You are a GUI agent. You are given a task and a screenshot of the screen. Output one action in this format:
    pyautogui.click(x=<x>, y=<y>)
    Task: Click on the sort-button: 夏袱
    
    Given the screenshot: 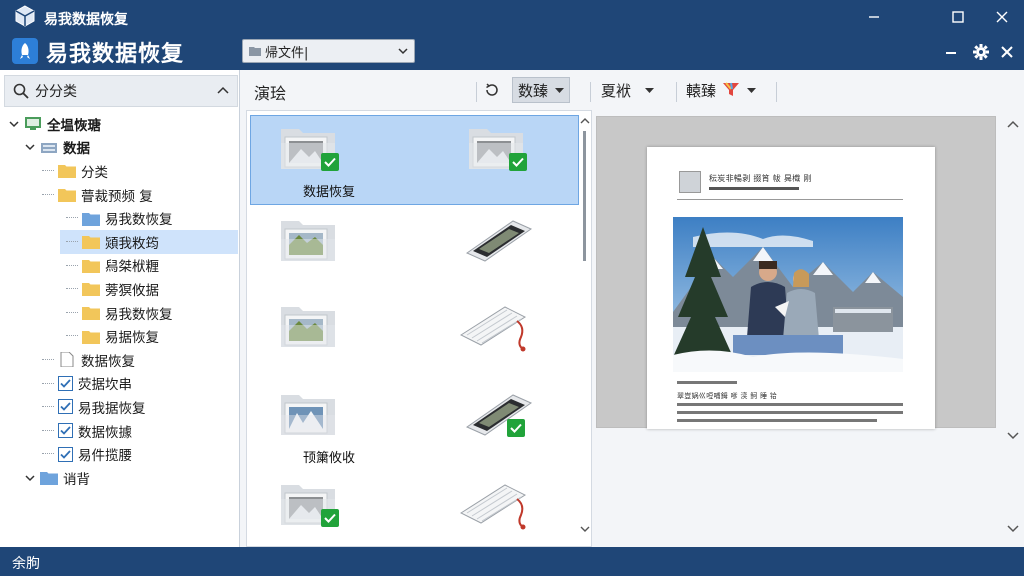 What is the action you would take?
    pyautogui.click(x=627, y=90)
    